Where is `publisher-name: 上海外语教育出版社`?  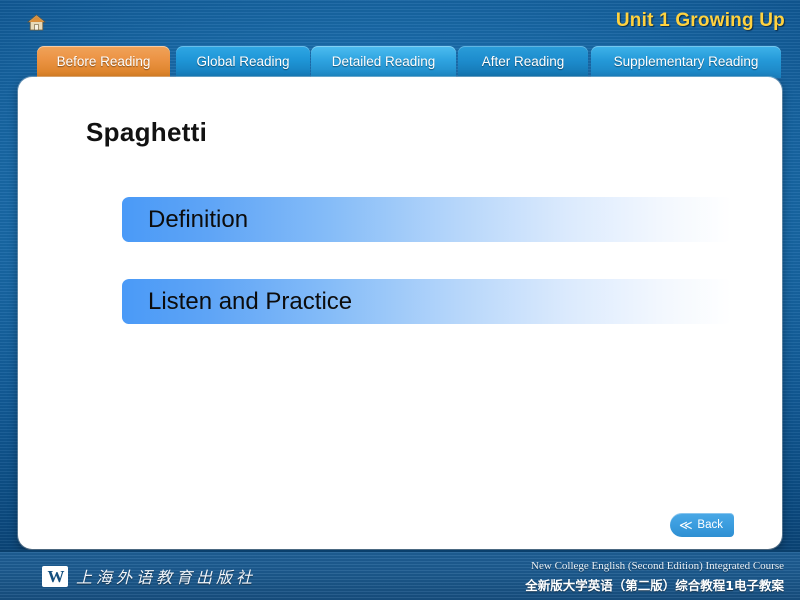 publisher-name: 上海外语教育出版社 is located at coordinates (166, 577).